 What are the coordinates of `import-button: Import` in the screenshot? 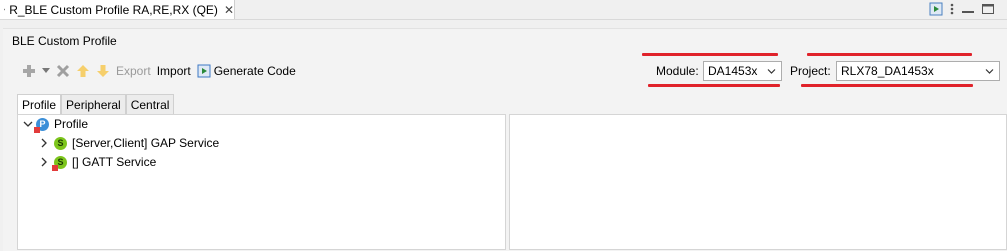 It's located at (174, 71).